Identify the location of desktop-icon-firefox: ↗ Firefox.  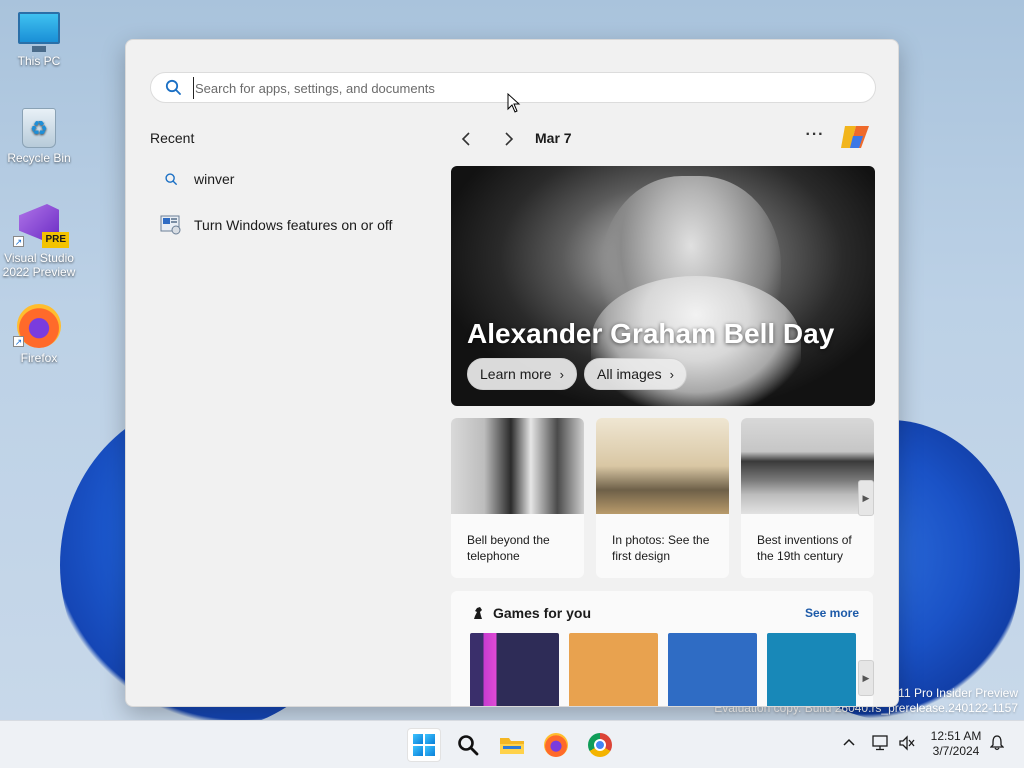
(39, 334).